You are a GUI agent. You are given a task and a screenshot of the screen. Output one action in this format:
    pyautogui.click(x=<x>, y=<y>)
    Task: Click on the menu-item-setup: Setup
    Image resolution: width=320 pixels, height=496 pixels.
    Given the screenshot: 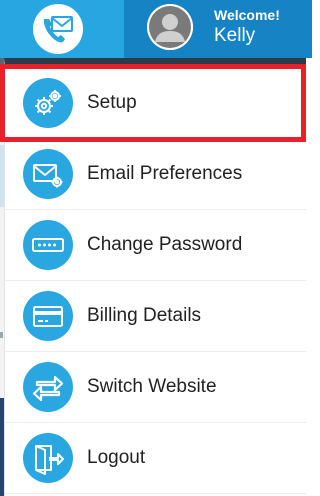 What is the action you would take?
    pyautogui.click(x=155, y=103)
    